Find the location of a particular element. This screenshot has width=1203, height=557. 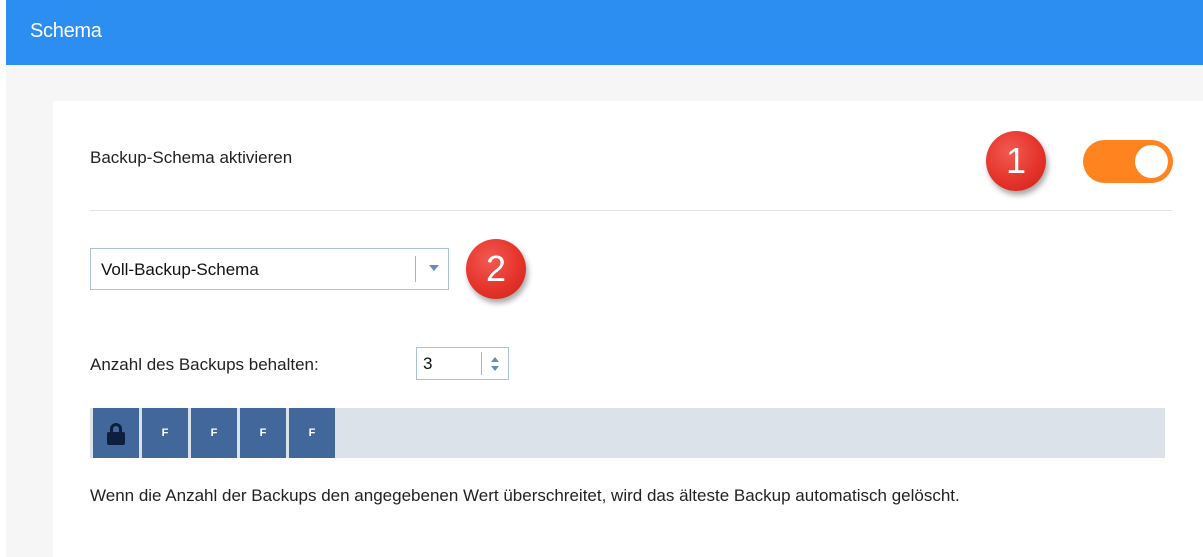

stepper-down-icon is located at coordinates (495, 368).